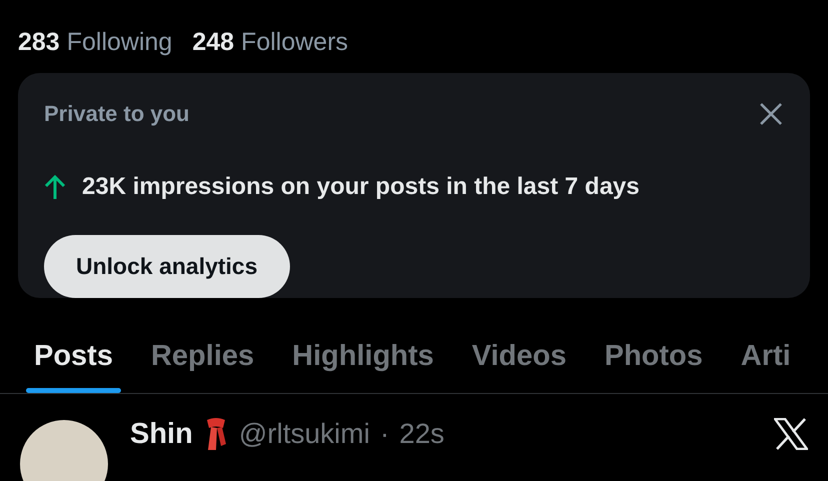 This screenshot has height=481, width=828. Describe the element at coordinates (117, 114) in the screenshot. I see `card-title: Private to you` at that location.